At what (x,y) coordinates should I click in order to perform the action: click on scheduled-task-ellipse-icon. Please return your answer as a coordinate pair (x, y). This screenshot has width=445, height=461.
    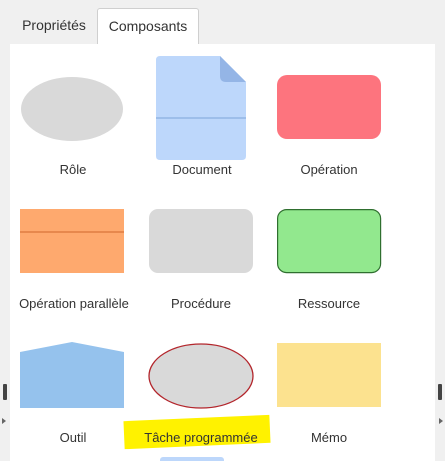
    Looking at the image, I should click on (201, 376).